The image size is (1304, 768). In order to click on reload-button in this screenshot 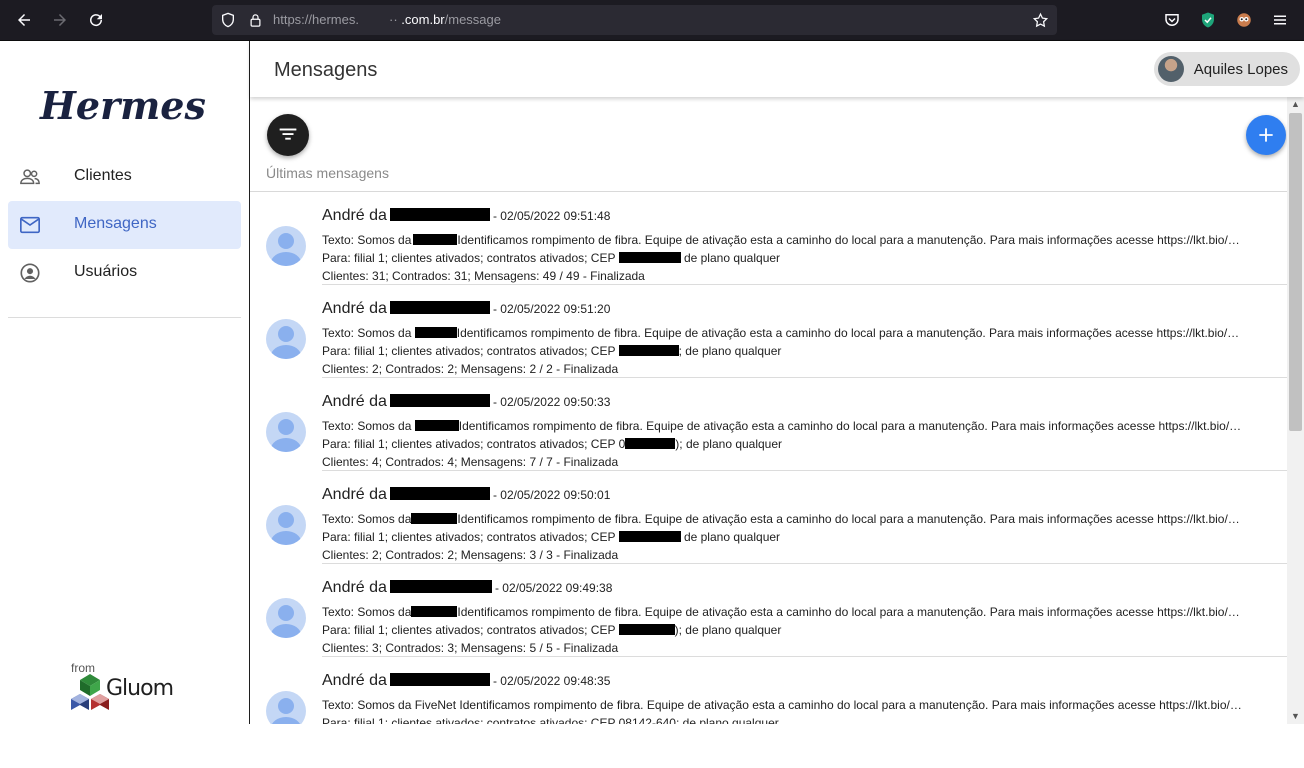, I will do `click(96, 20)`.